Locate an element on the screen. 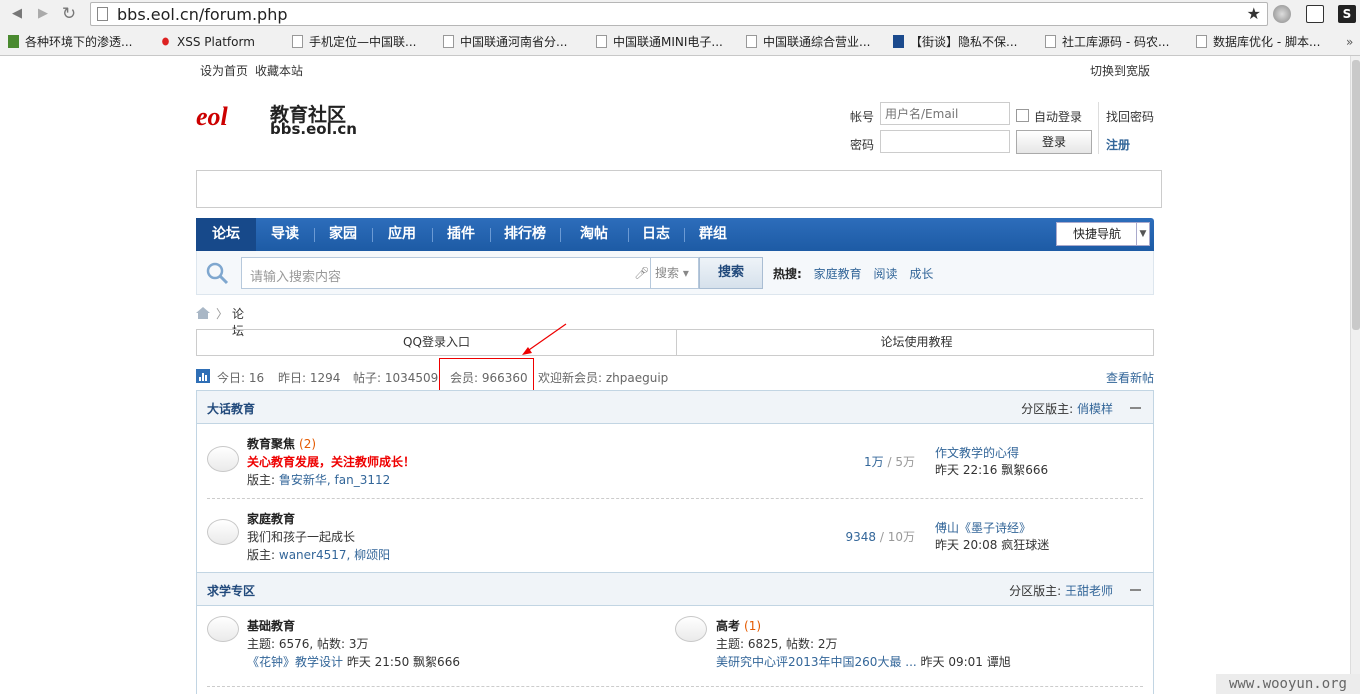 Image resolution: width=1360 pixels, height=694 pixels. nav-item-groups: 群组 is located at coordinates (713, 234).